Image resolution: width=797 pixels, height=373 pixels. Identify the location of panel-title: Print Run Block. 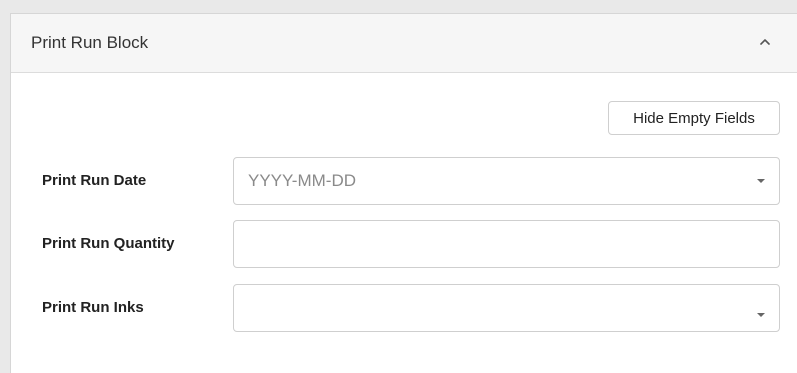
(90, 42).